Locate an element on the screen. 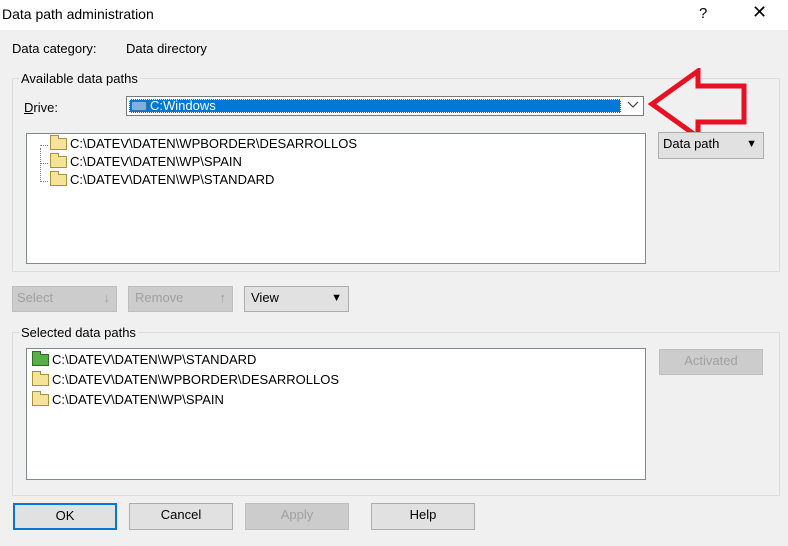 The width and height of the screenshot is (788, 546). annotation-arrow-icon is located at coordinates (697, 104).